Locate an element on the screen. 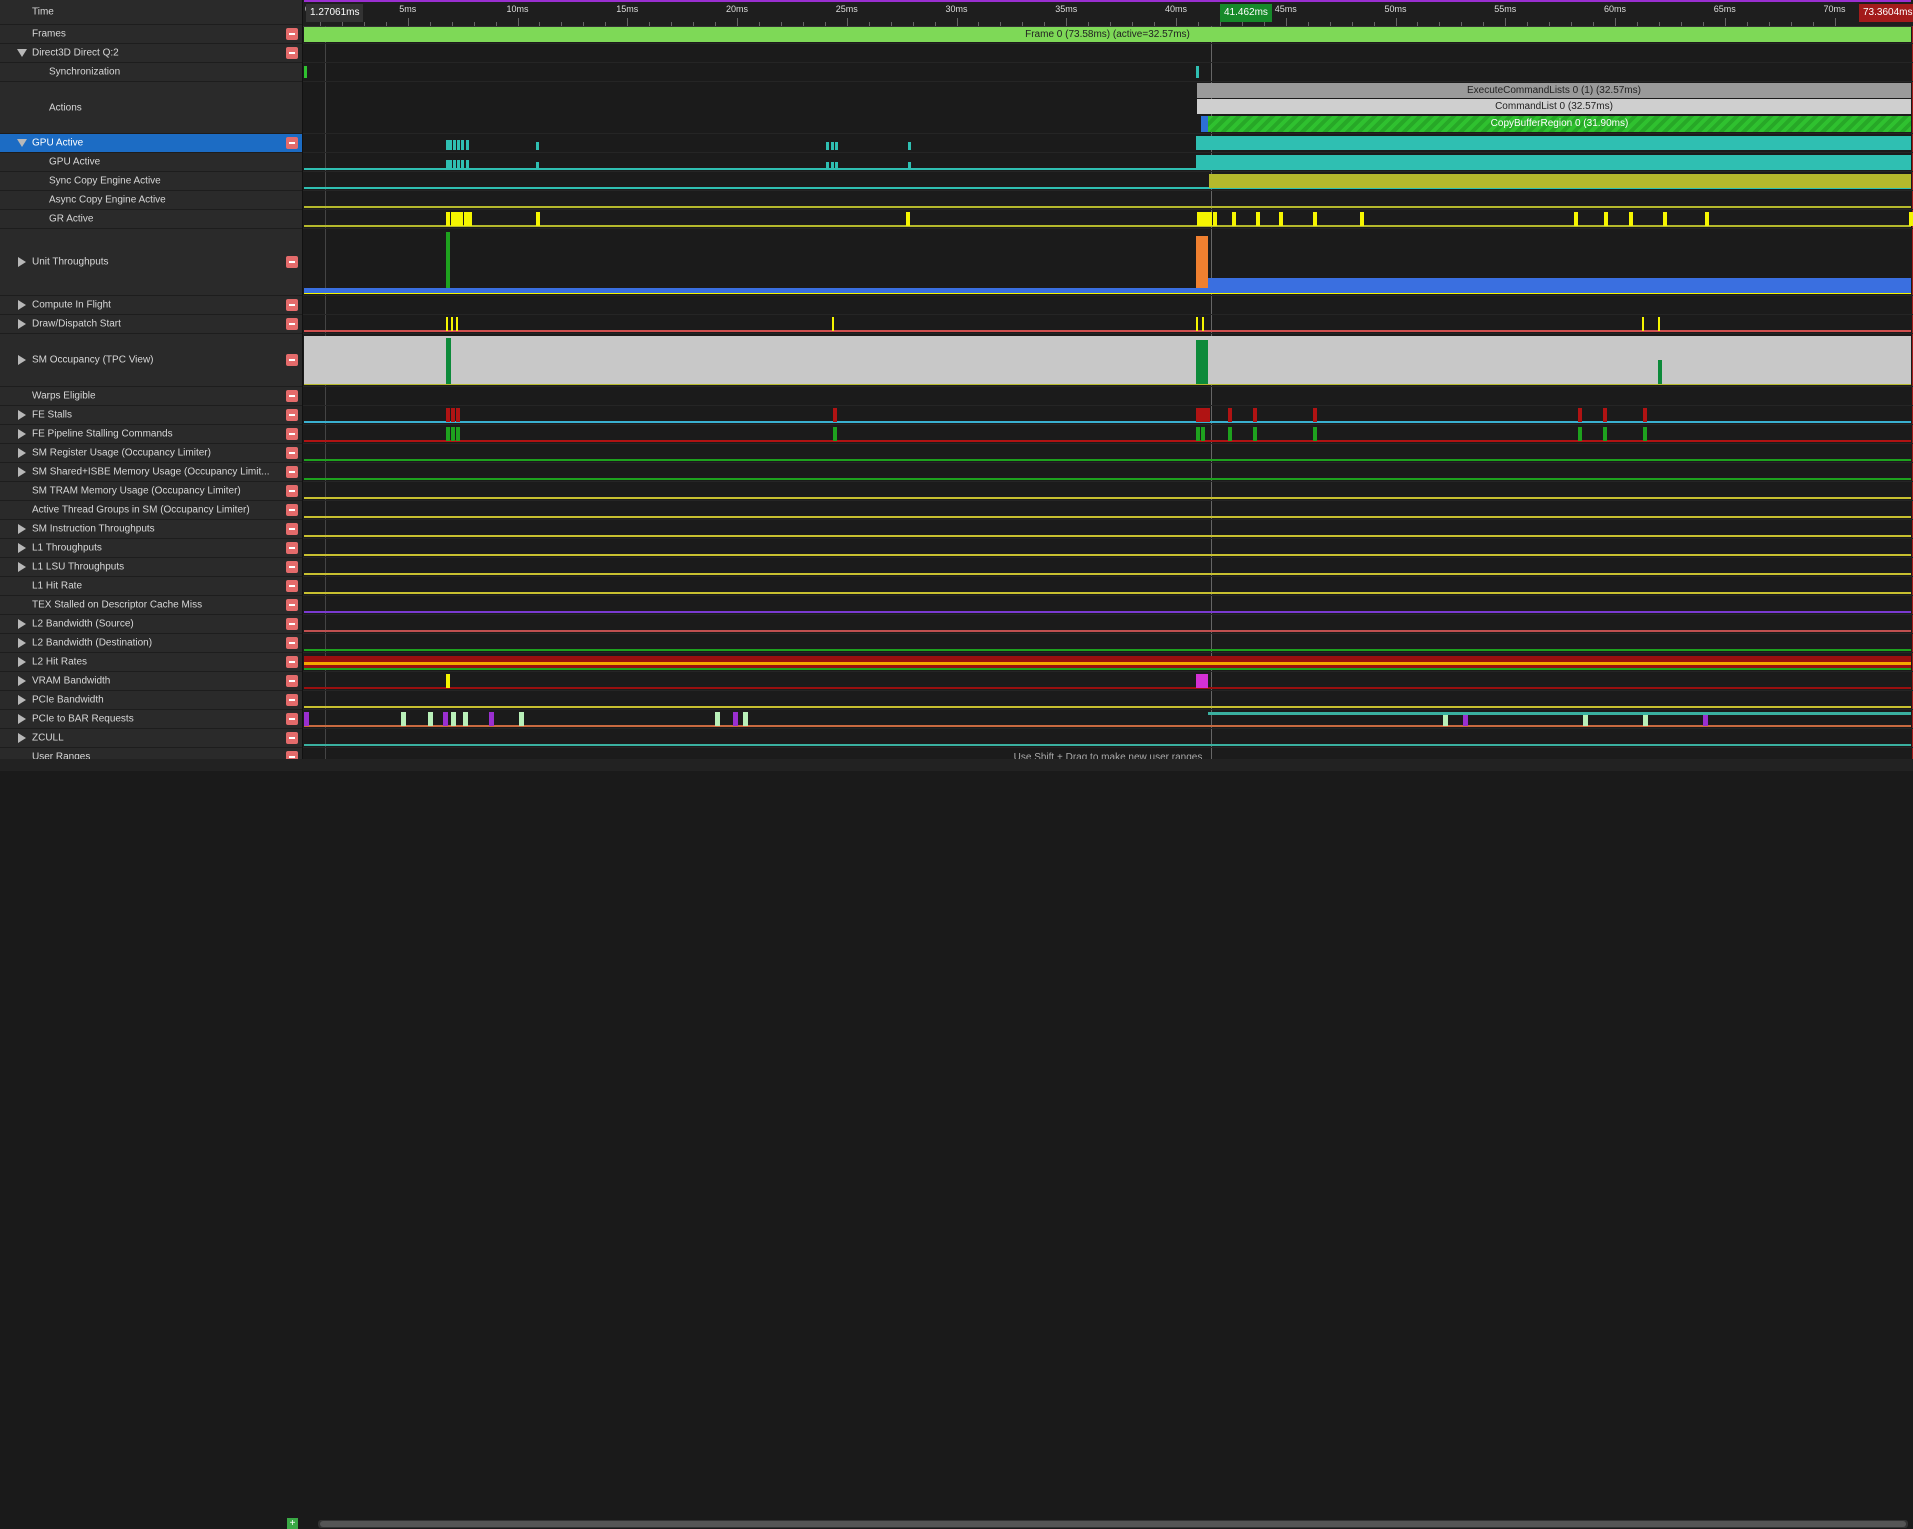  row-5-header: GPU Active is located at coordinates (151, 143).